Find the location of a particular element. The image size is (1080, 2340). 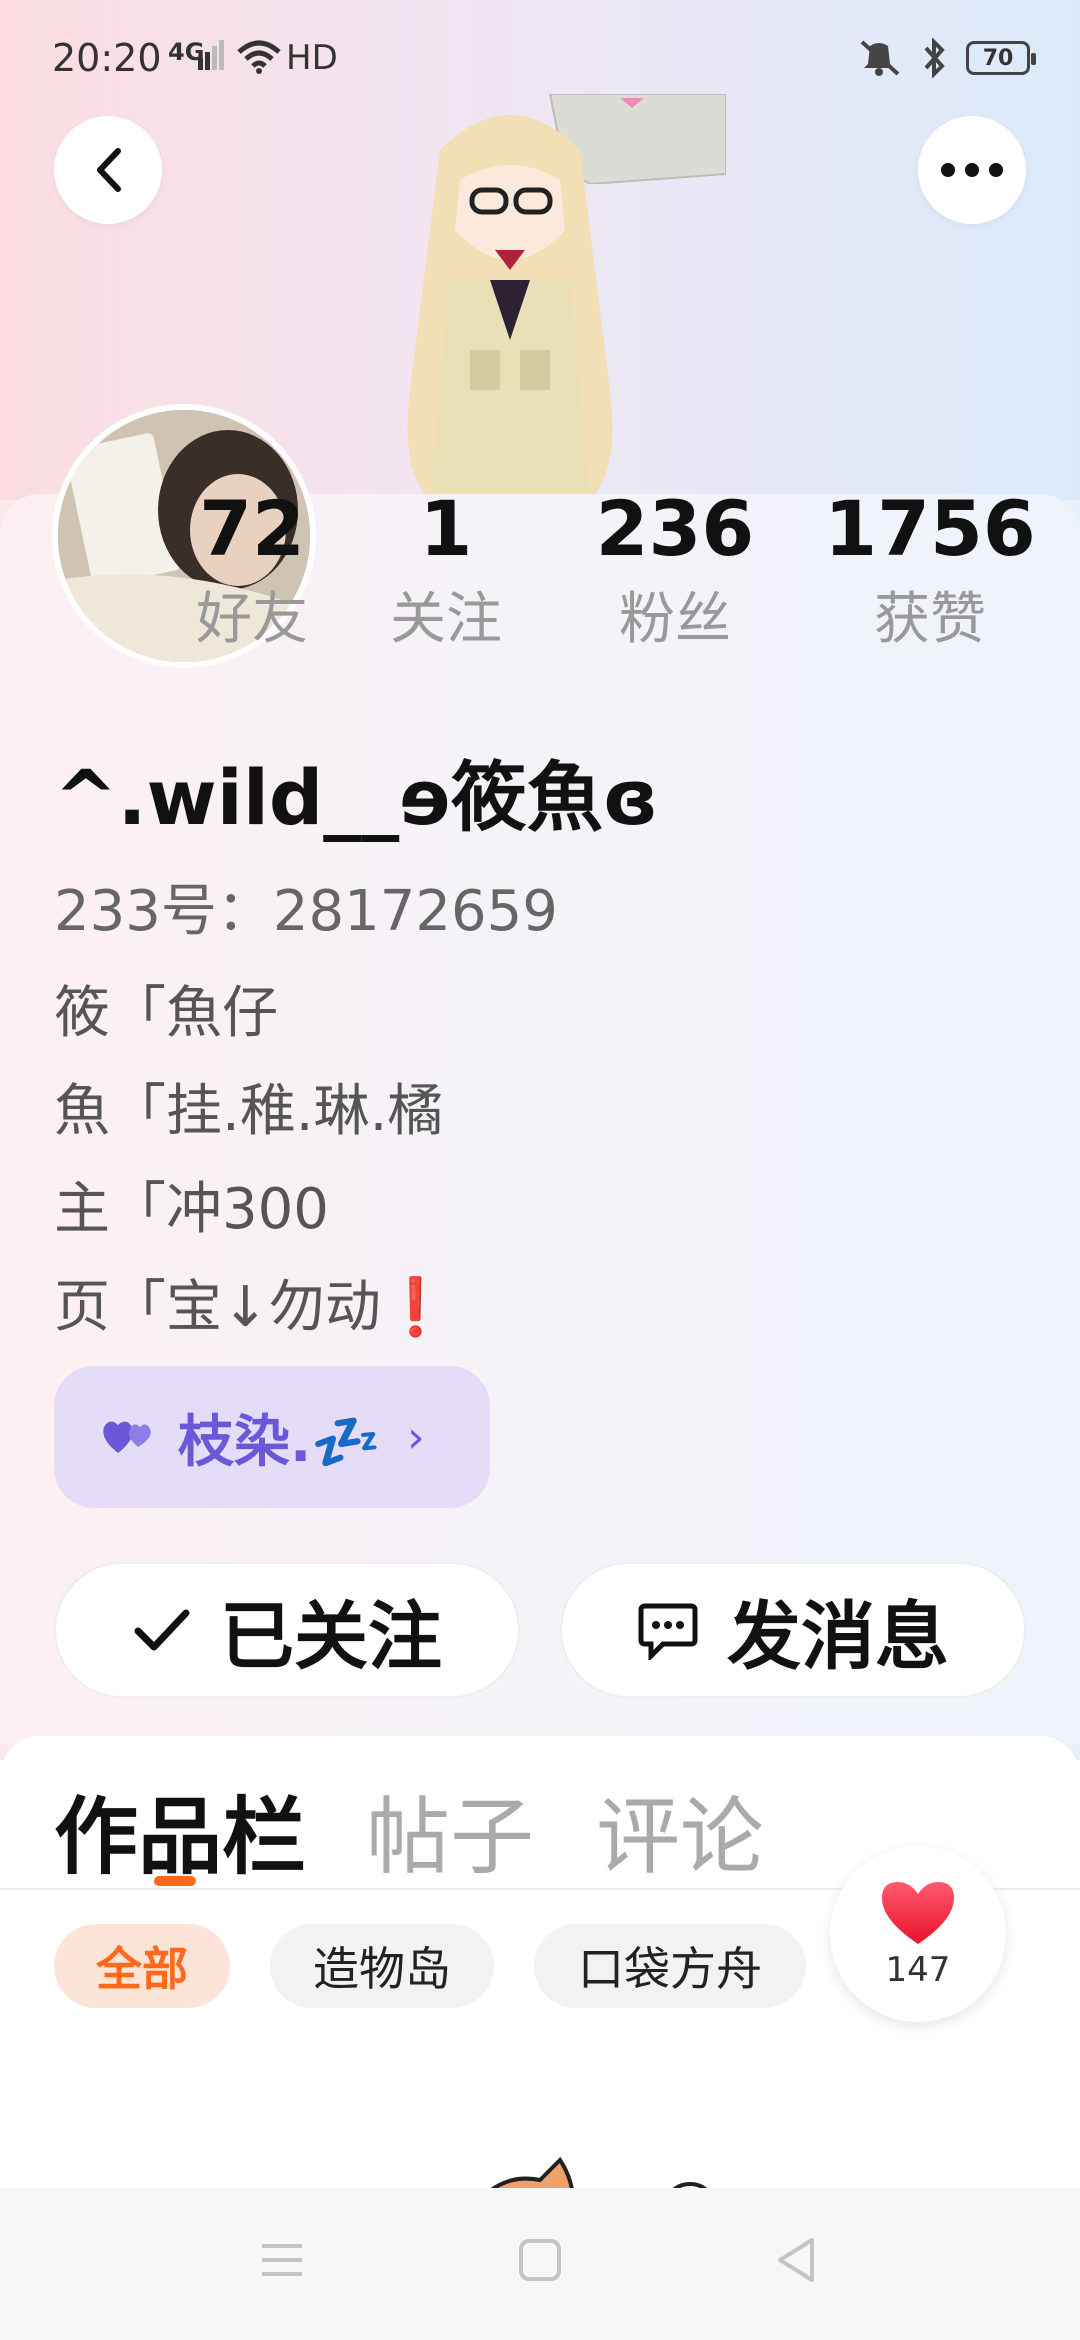

exclamation-icon: ❗ is located at coordinates (415, 1307).